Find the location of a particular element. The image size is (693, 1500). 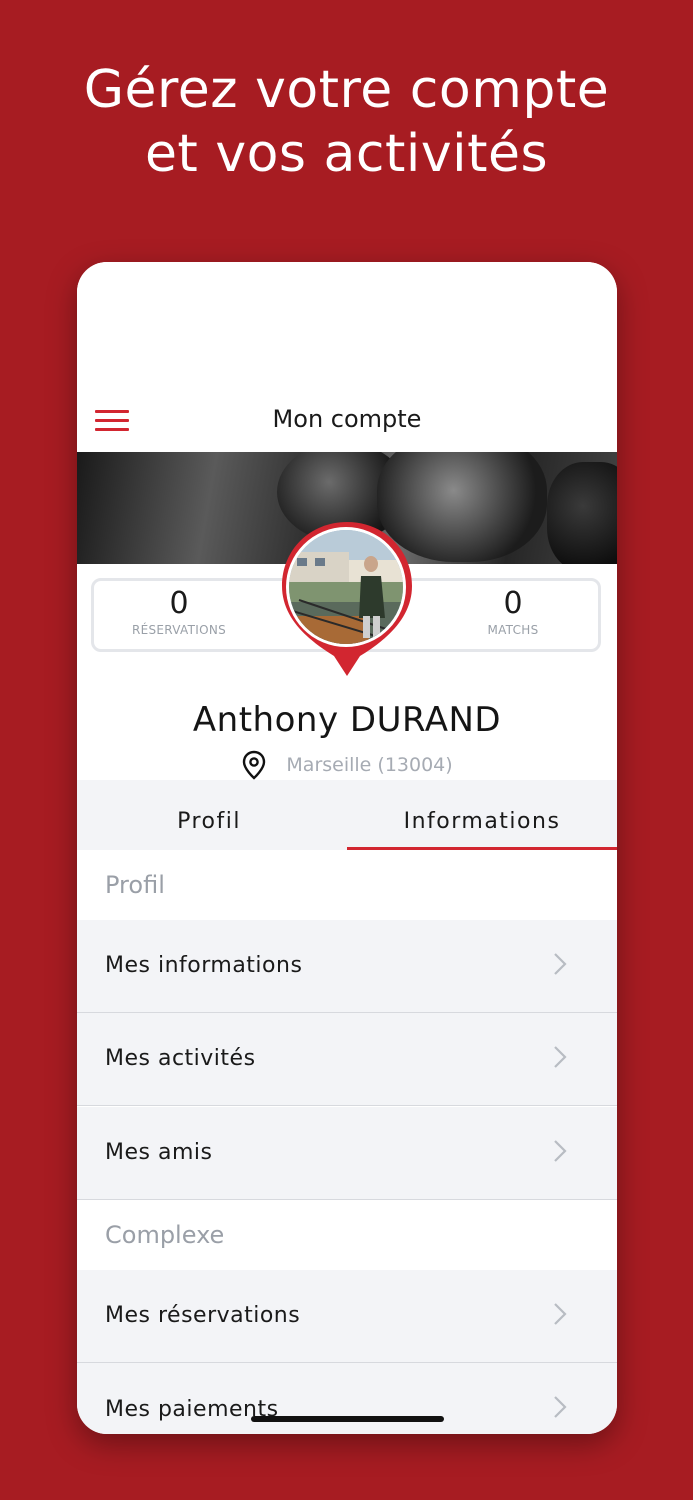

section-header-profil: Profil is located at coordinates (347, 885).